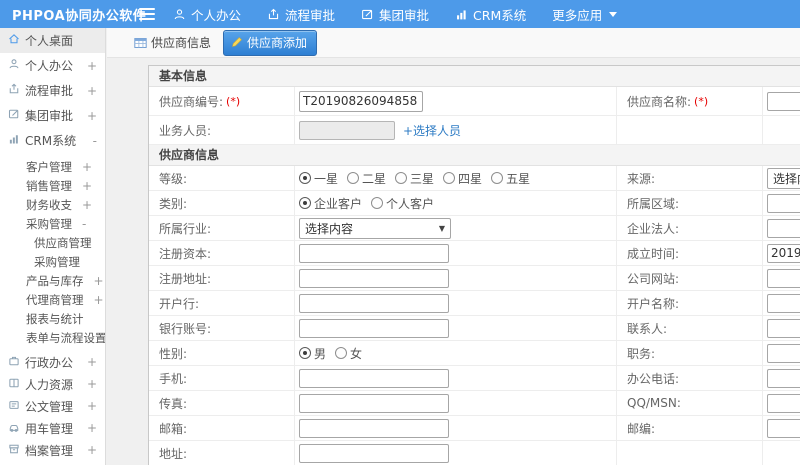 This screenshot has width=800, height=465. Describe the element at coordinates (375, 228) in the screenshot. I see `industry-select: 选择内容 ▼` at that location.